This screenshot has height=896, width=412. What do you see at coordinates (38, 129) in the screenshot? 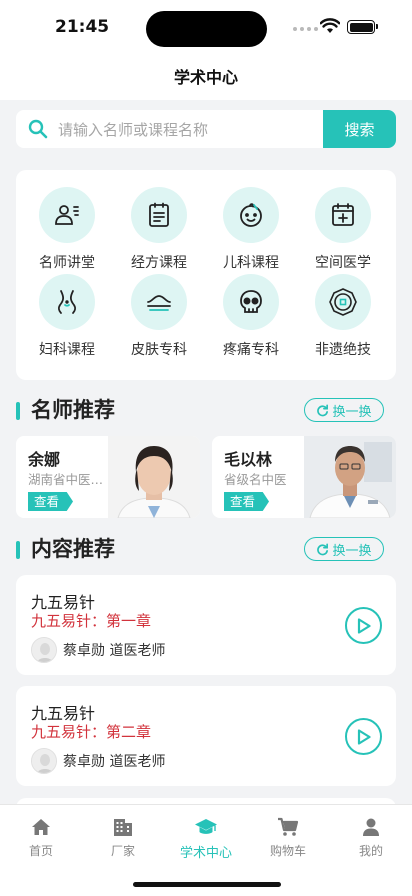
I see `search-icon` at bounding box center [38, 129].